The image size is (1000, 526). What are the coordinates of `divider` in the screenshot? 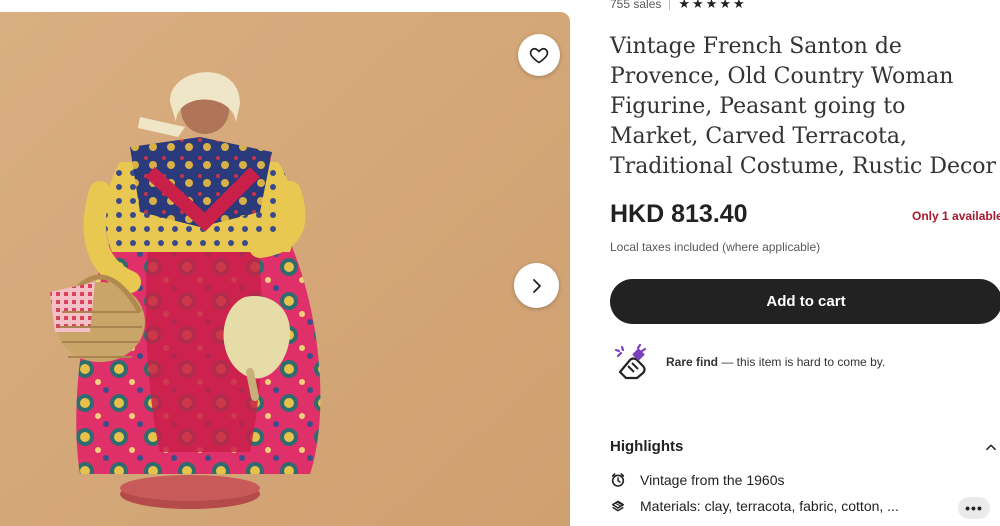 It's located at (670, 5).